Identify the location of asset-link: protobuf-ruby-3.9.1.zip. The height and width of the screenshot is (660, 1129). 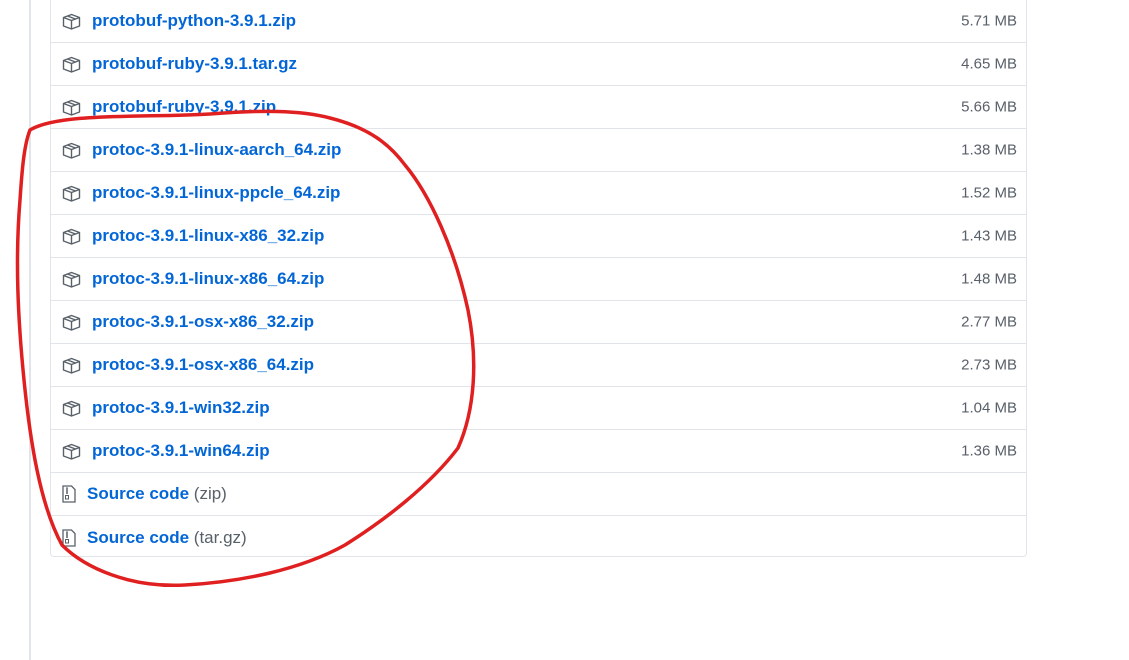
(184, 107).